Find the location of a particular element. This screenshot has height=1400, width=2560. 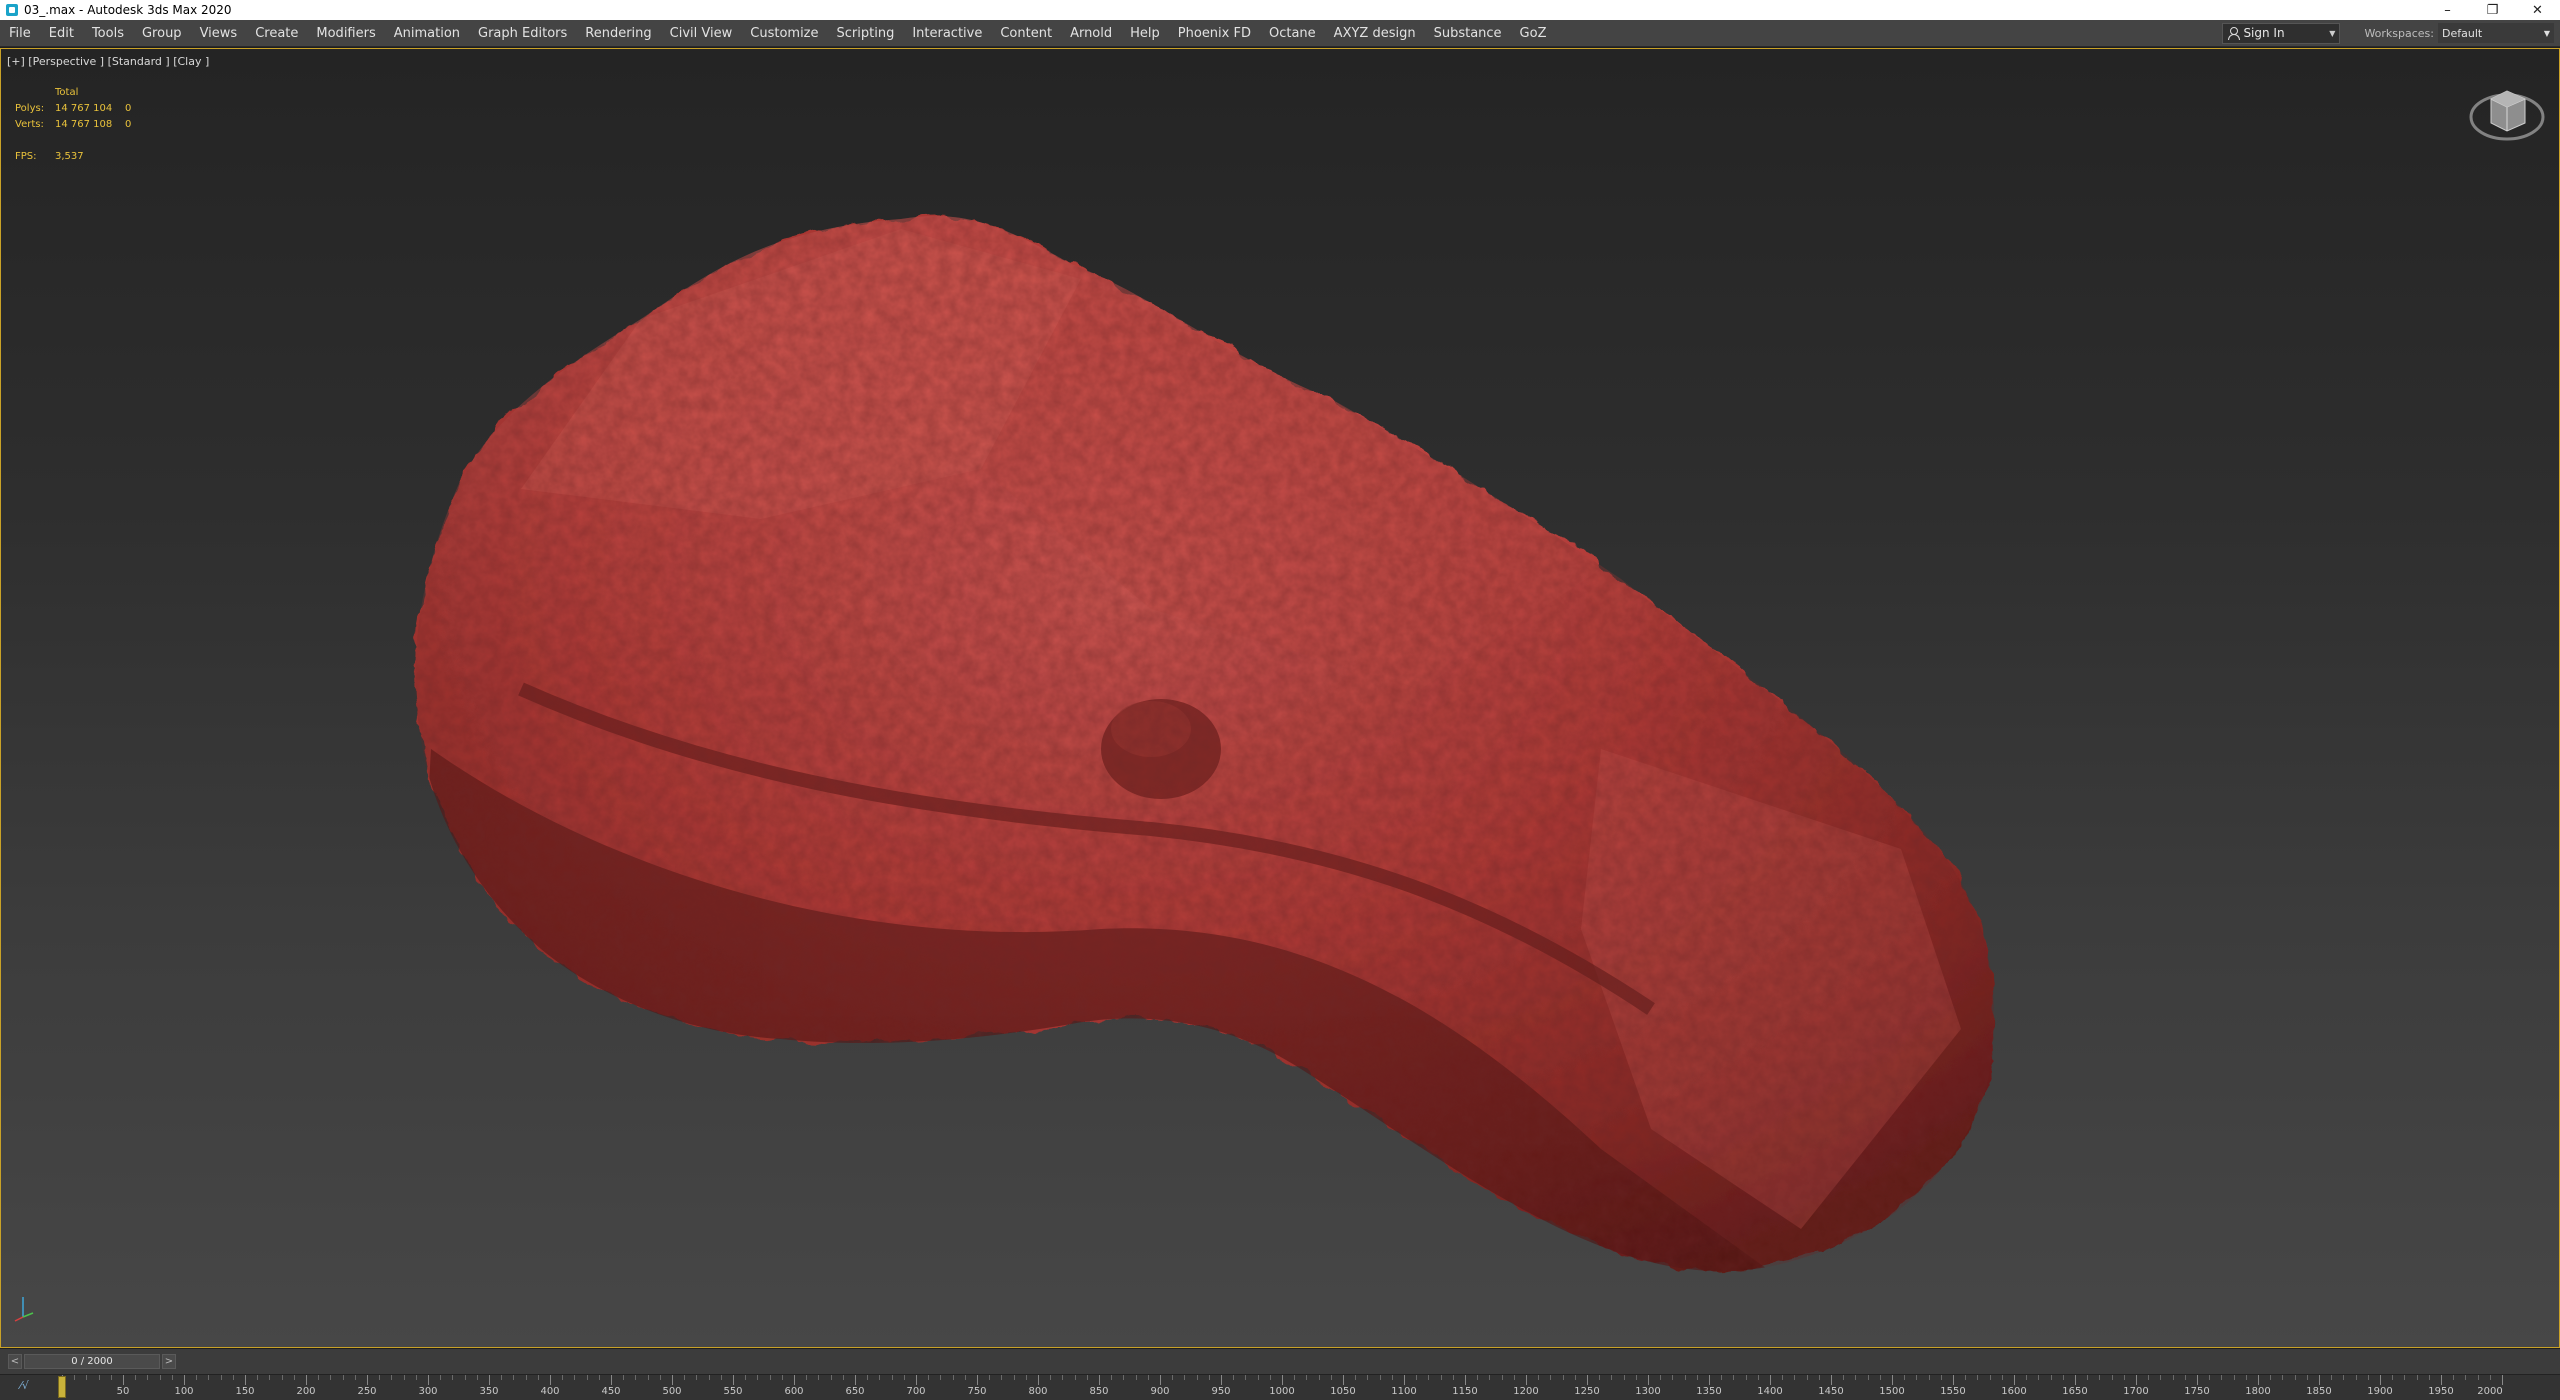

close-button: ✕ is located at coordinates (2537, 10).